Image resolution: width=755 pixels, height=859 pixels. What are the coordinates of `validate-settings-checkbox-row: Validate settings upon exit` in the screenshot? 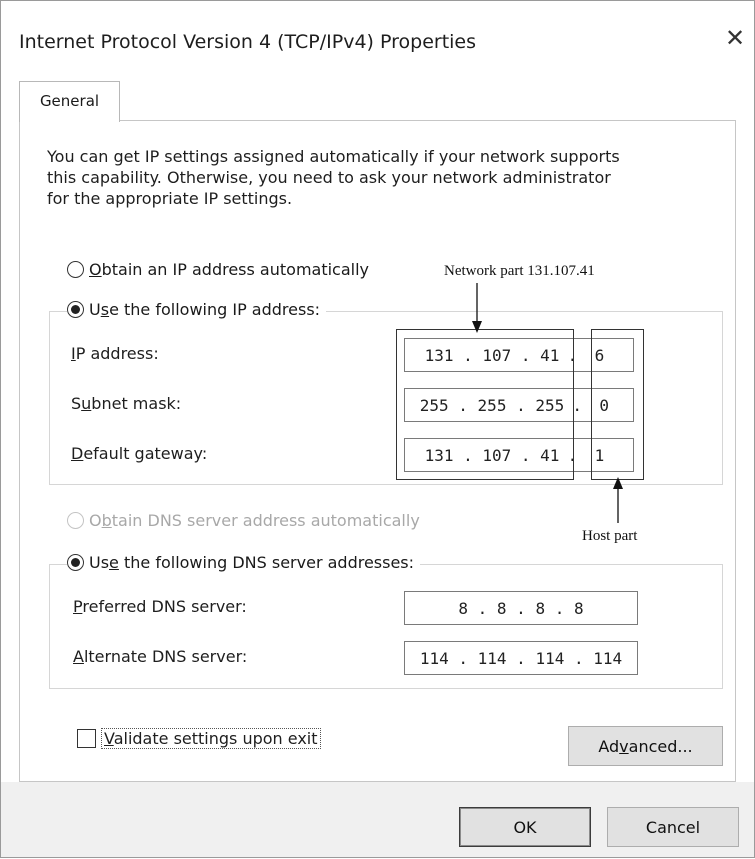 It's located at (199, 738).